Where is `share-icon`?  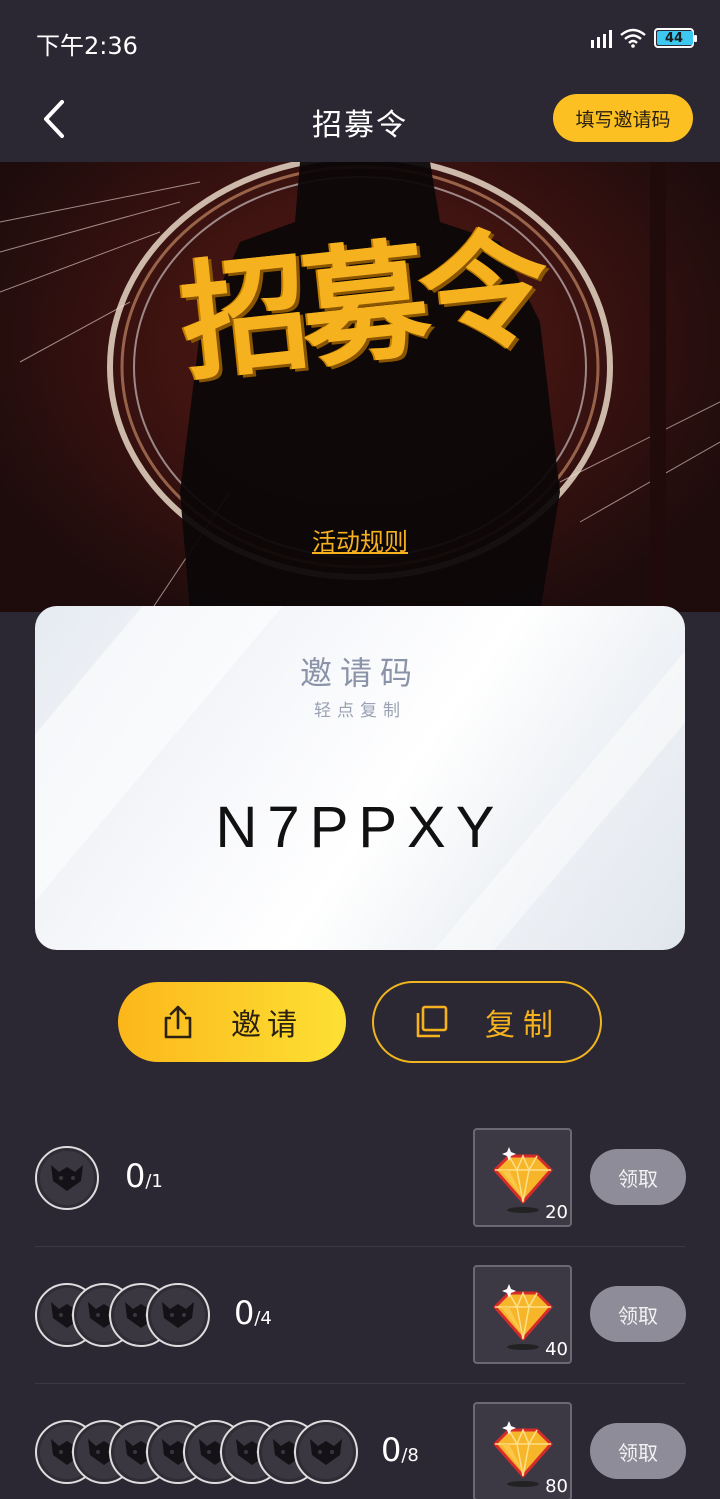
share-icon is located at coordinates (178, 1022).